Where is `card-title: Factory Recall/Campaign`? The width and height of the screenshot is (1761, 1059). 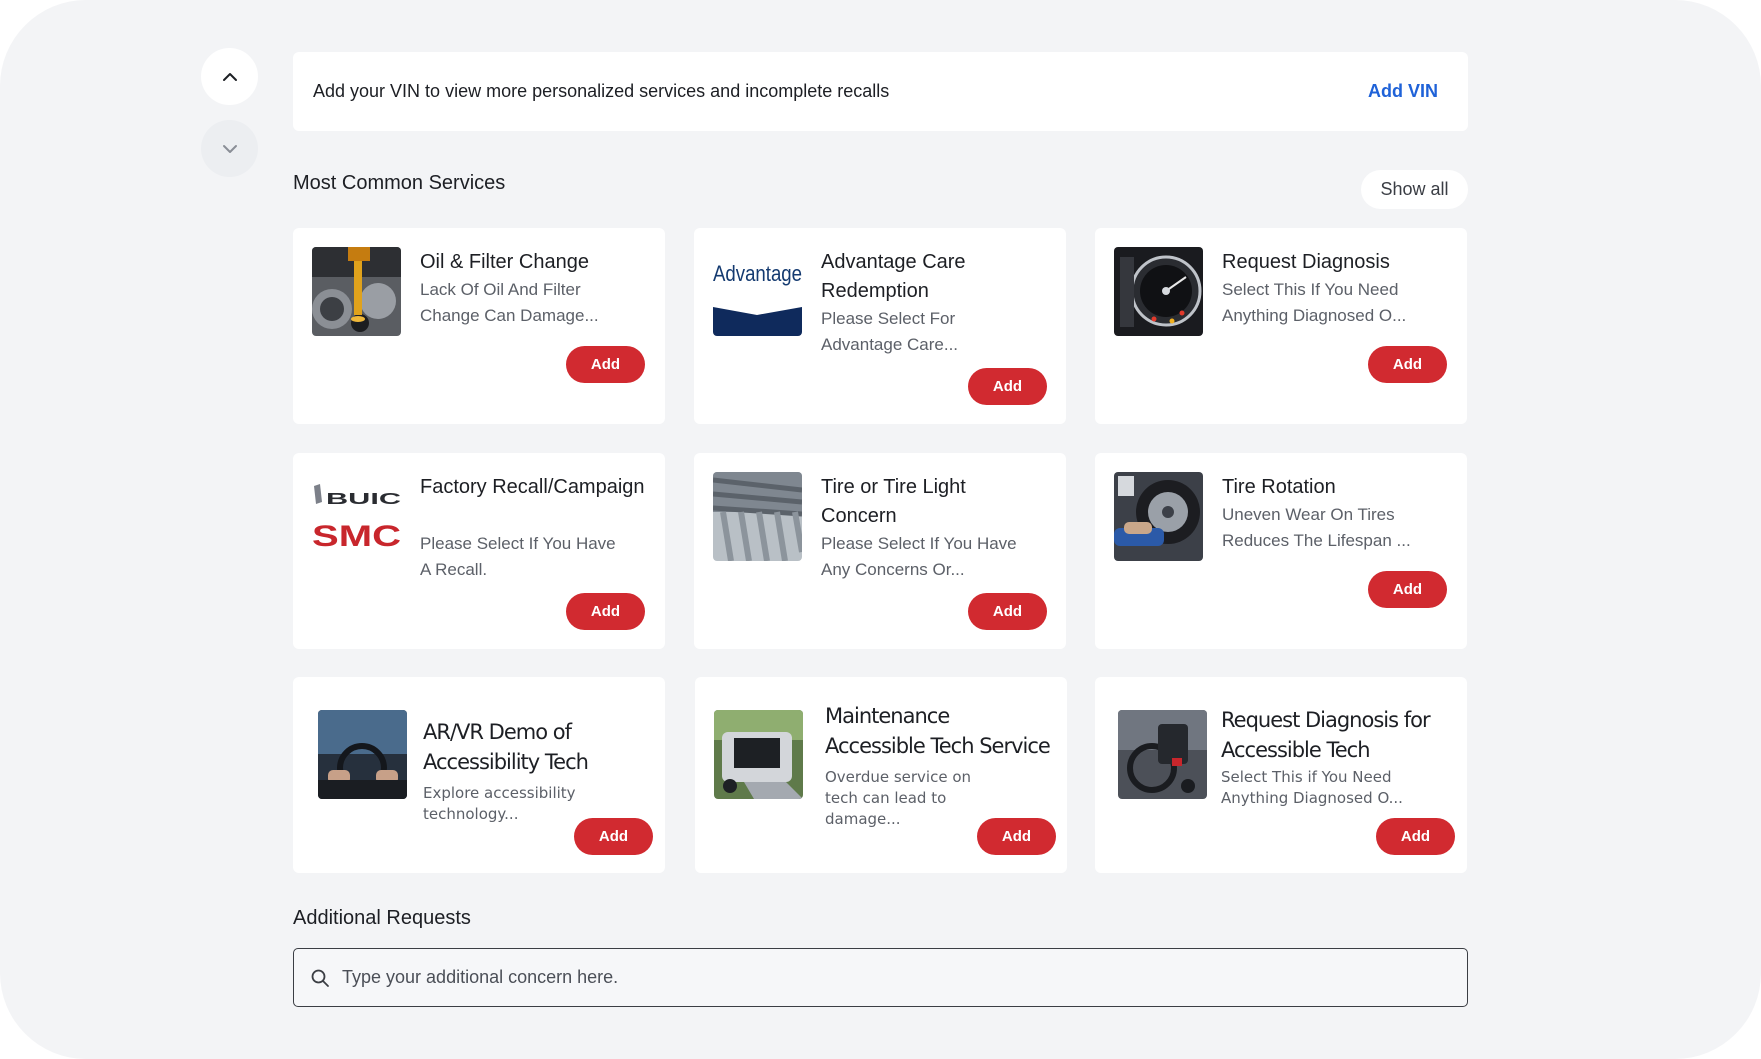 card-title: Factory Recall/Campaign is located at coordinates (532, 487).